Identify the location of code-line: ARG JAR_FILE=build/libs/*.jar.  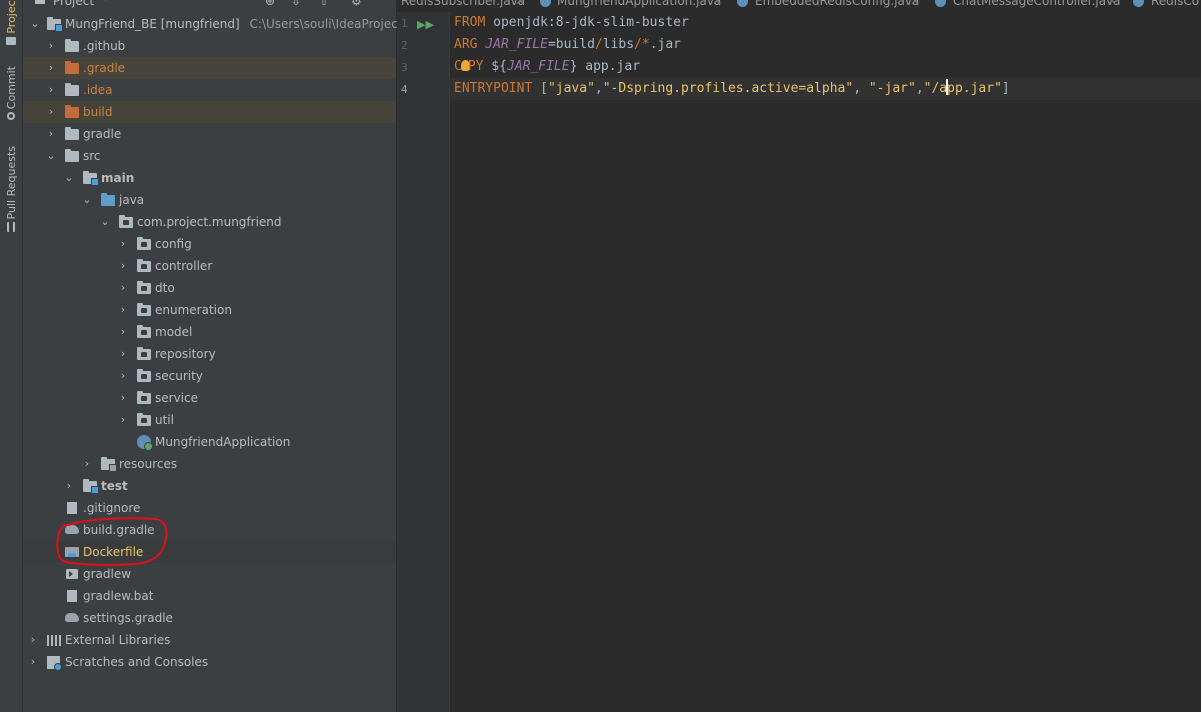
(825, 45).